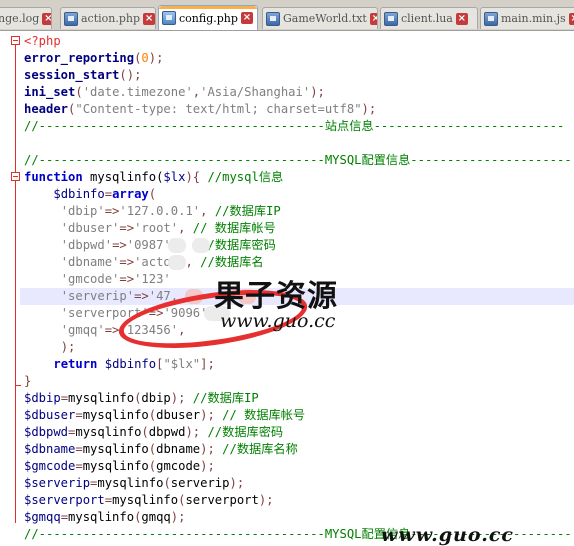 Image resolution: width=574 pixels, height=546 pixels. I want to click on code-line: 'dbip'=>'127.0.0.1', //数据库IP, so click(170, 211).